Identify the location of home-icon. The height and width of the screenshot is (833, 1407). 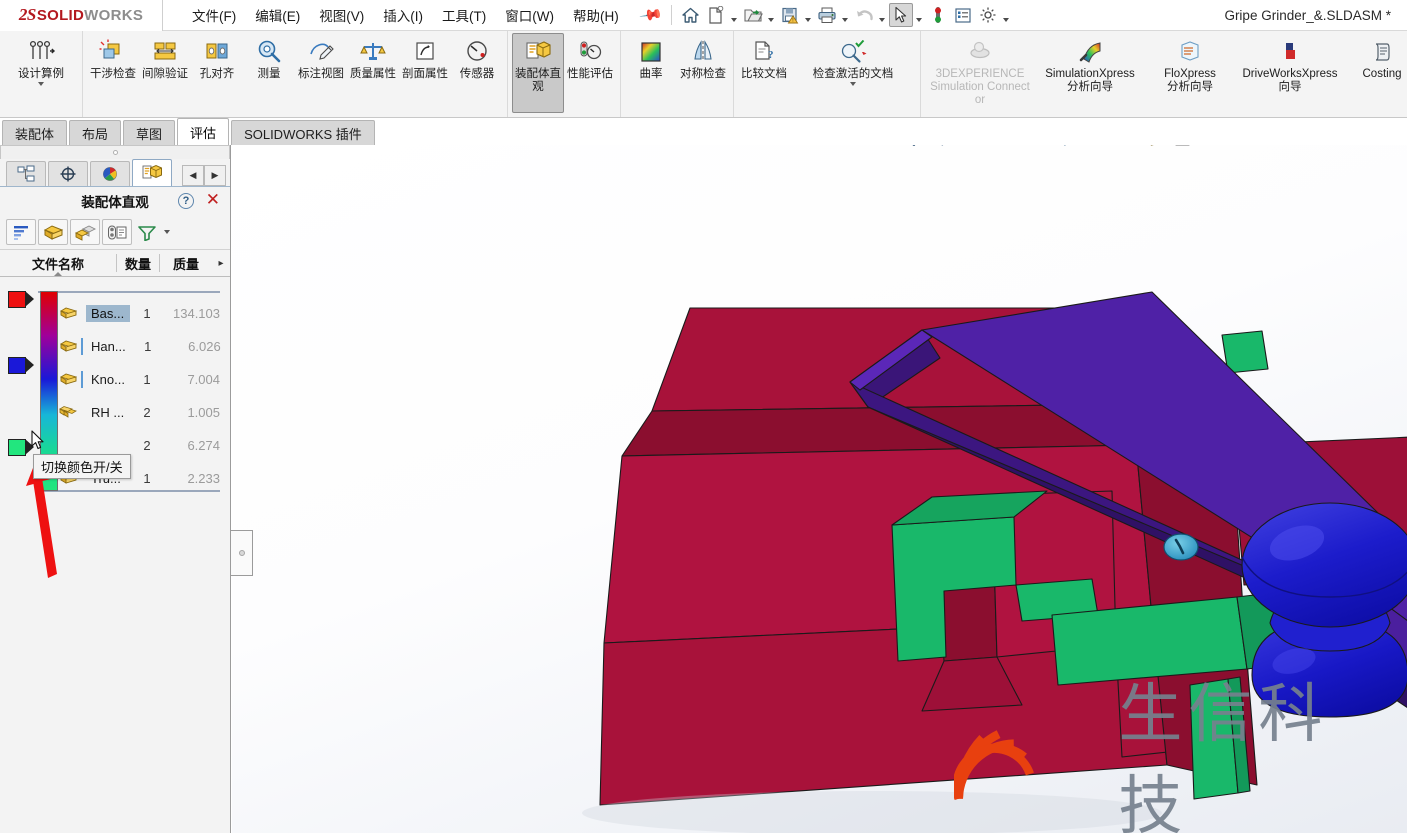
(691, 15).